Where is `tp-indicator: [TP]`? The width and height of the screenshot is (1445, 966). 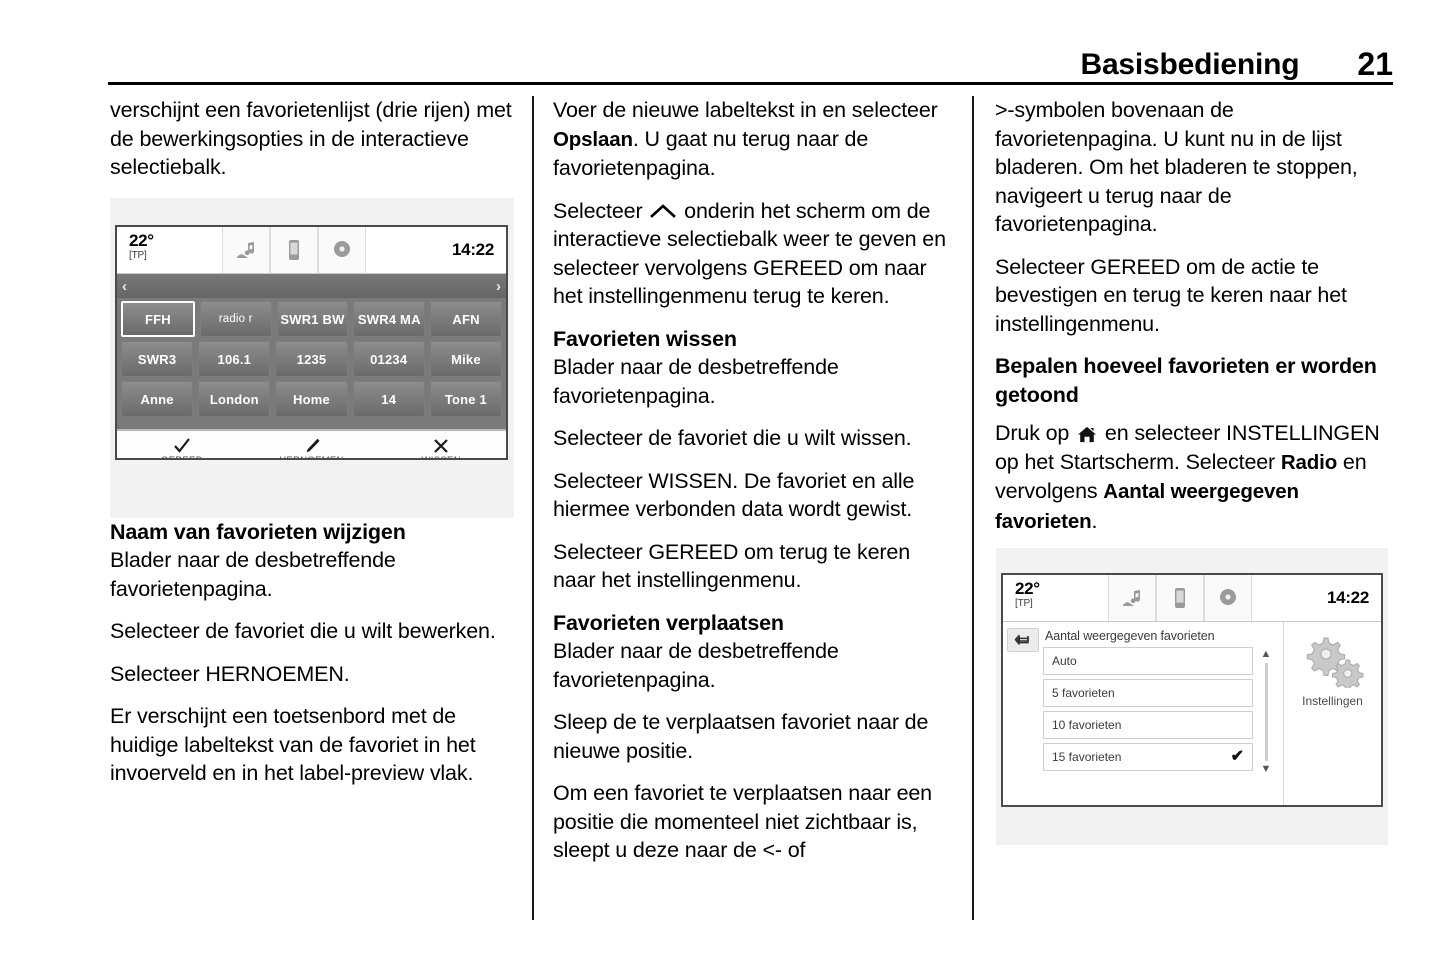
tp-indicator: [TP] is located at coordinates (138, 255).